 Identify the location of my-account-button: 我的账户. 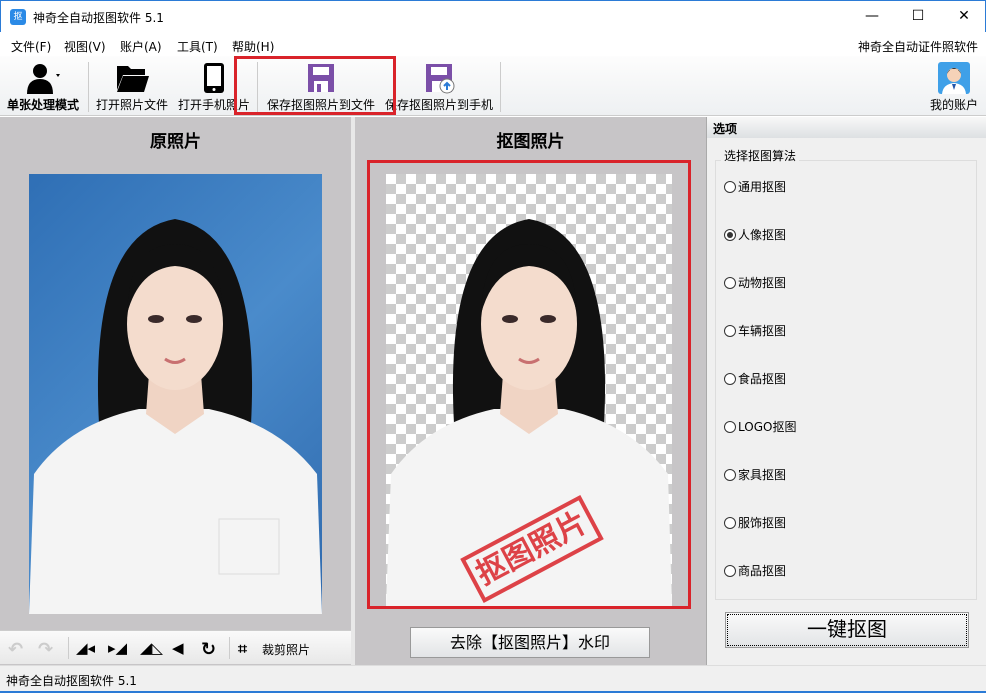
(954, 87).